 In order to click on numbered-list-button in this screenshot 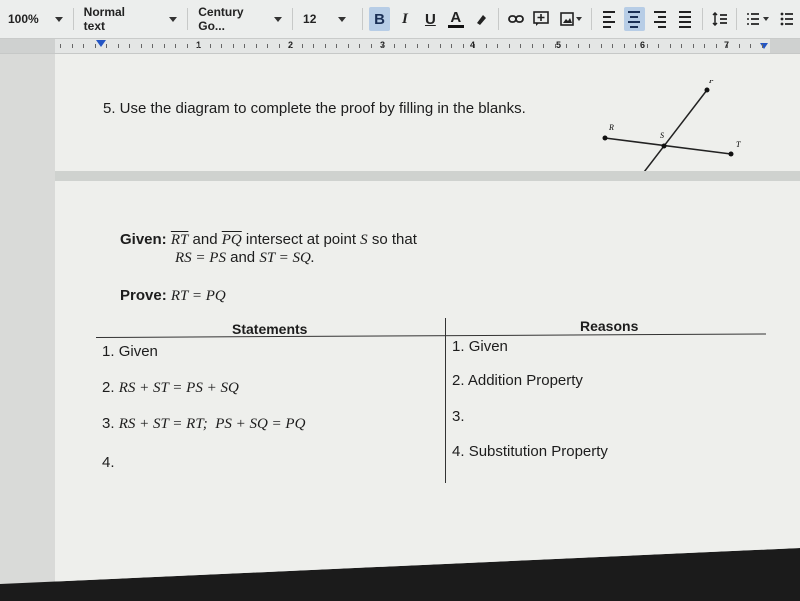, I will do `click(757, 19)`.